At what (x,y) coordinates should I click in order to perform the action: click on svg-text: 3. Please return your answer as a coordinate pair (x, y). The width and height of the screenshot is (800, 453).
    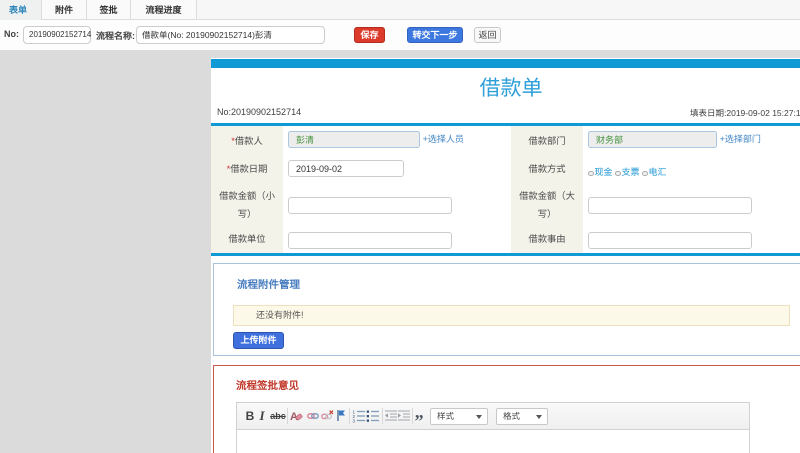
    Looking at the image, I should click on (354, 420).